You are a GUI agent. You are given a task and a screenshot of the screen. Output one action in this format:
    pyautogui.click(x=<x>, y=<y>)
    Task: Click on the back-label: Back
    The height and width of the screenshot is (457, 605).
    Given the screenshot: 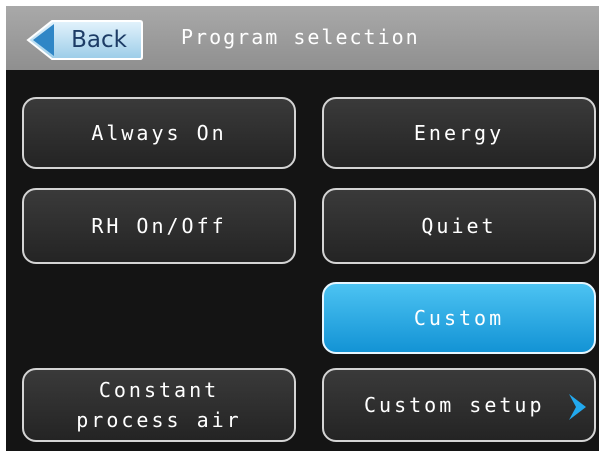 What is the action you would take?
    pyautogui.click(x=99, y=40)
    